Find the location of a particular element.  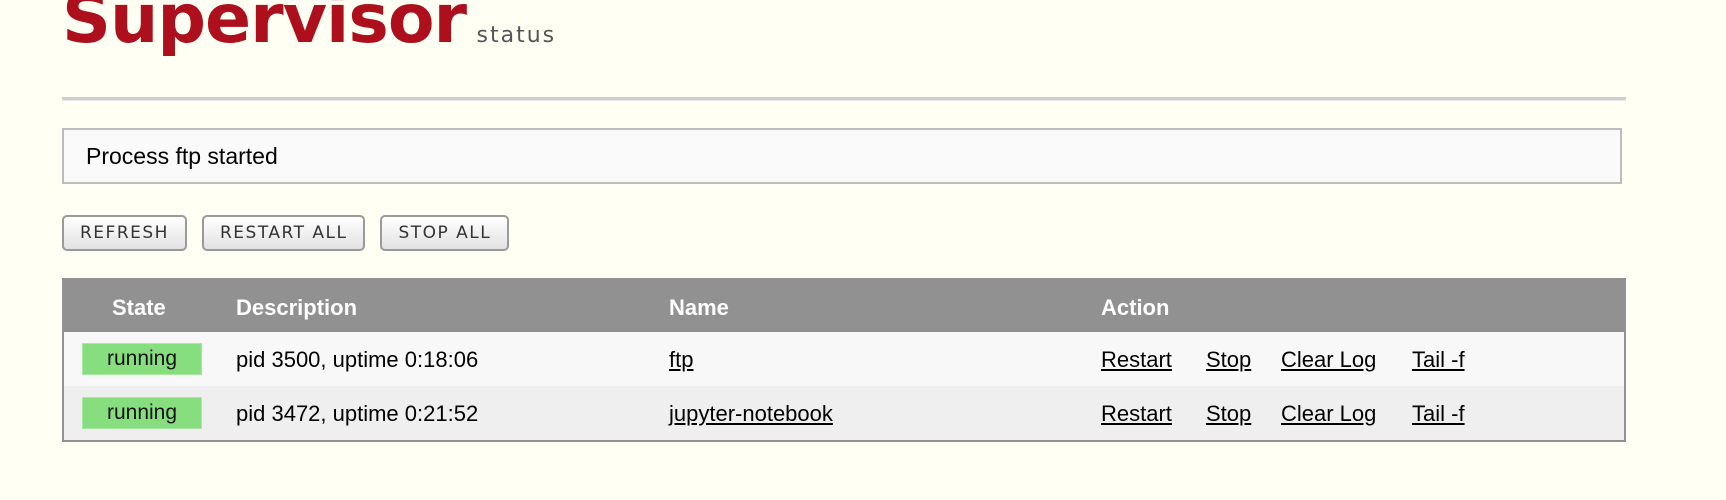

header-name: Name is located at coordinates (699, 307).